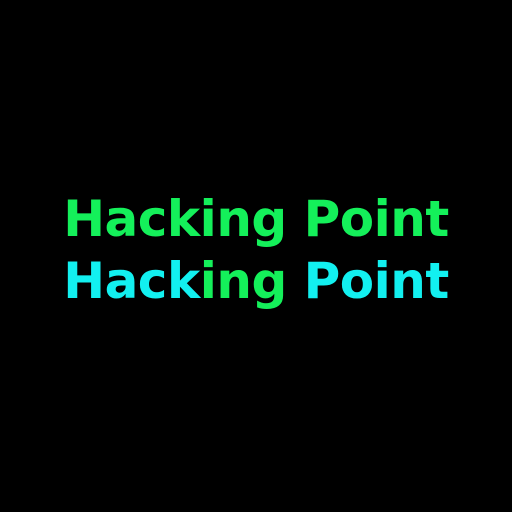 The image size is (512, 512). I want to click on logo-line-1-word-1: Hacking, so click(175, 219).